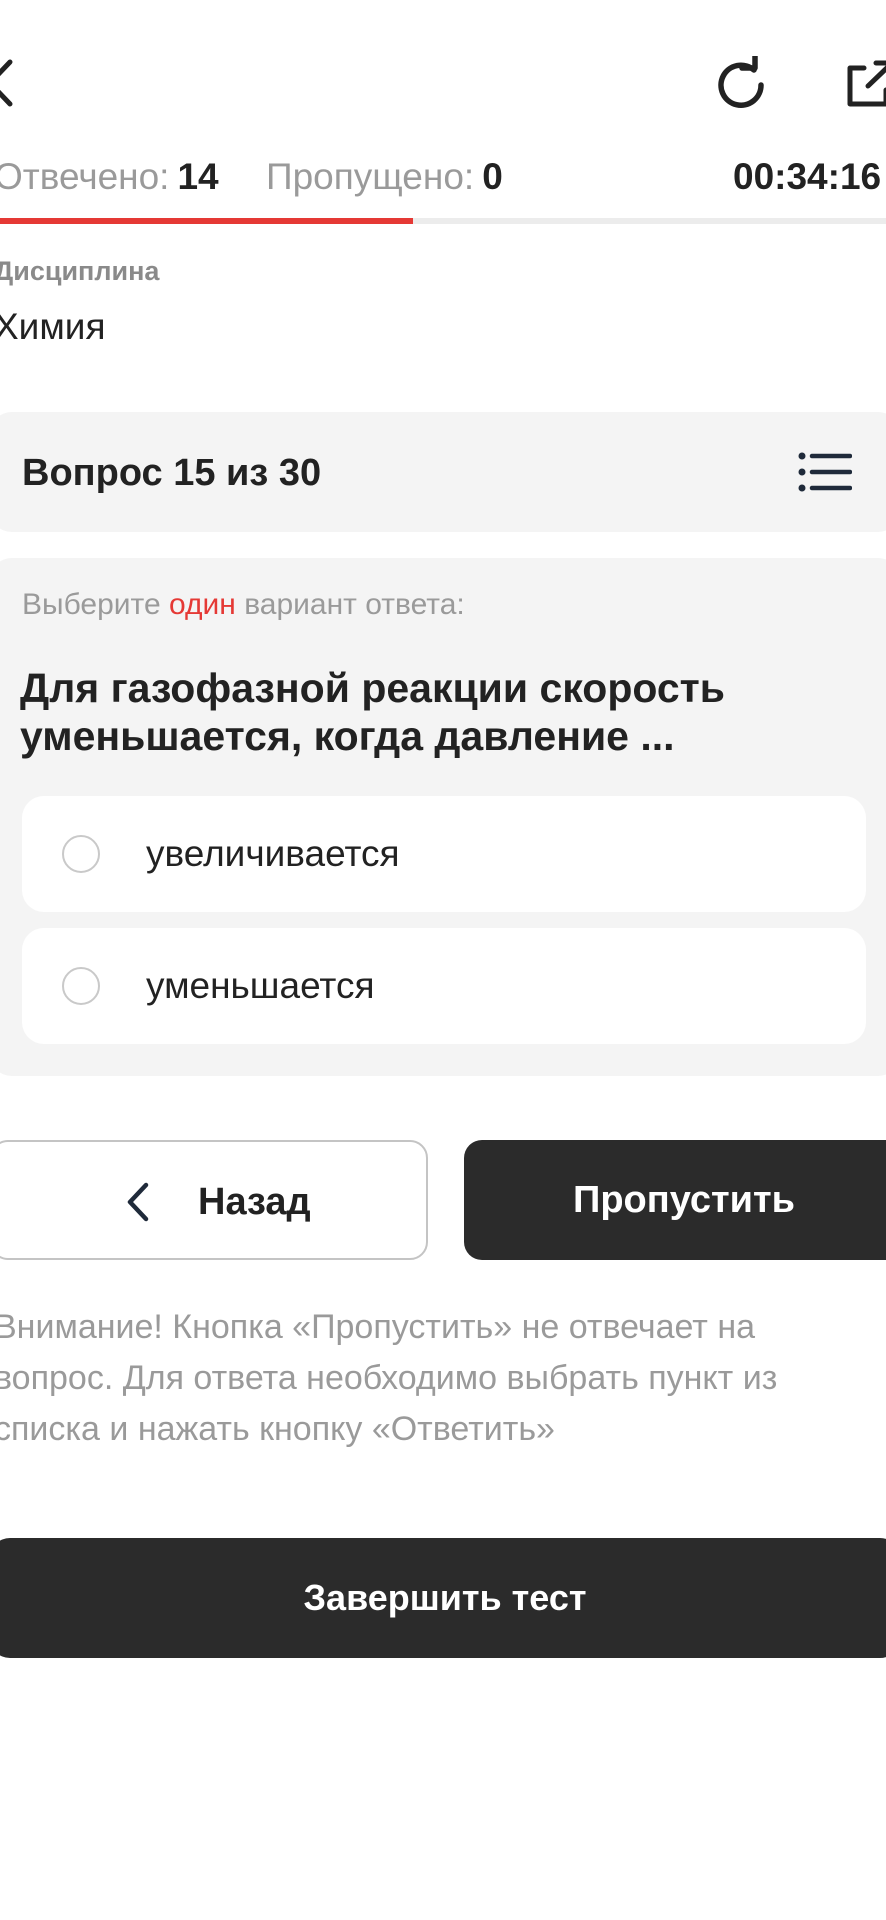 Image resolution: width=886 pixels, height=1920 pixels. What do you see at coordinates (172, 473) in the screenshot?
I see `question-number: Вопрос 15 из 30` at bounding box center [172, 473].